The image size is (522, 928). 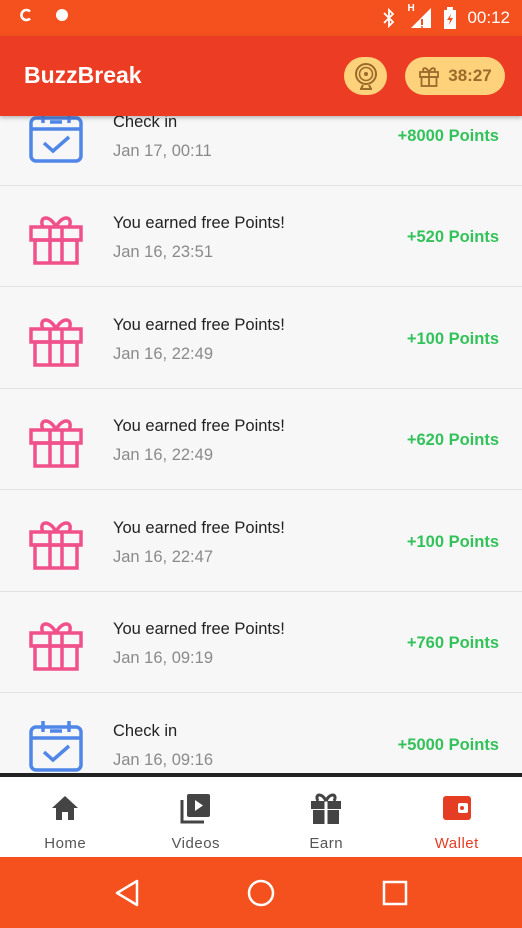 What do you see at coordinates (62, 15) in the screenshot?
I see `notification-dot-icon` at bounding box center [62, 15].